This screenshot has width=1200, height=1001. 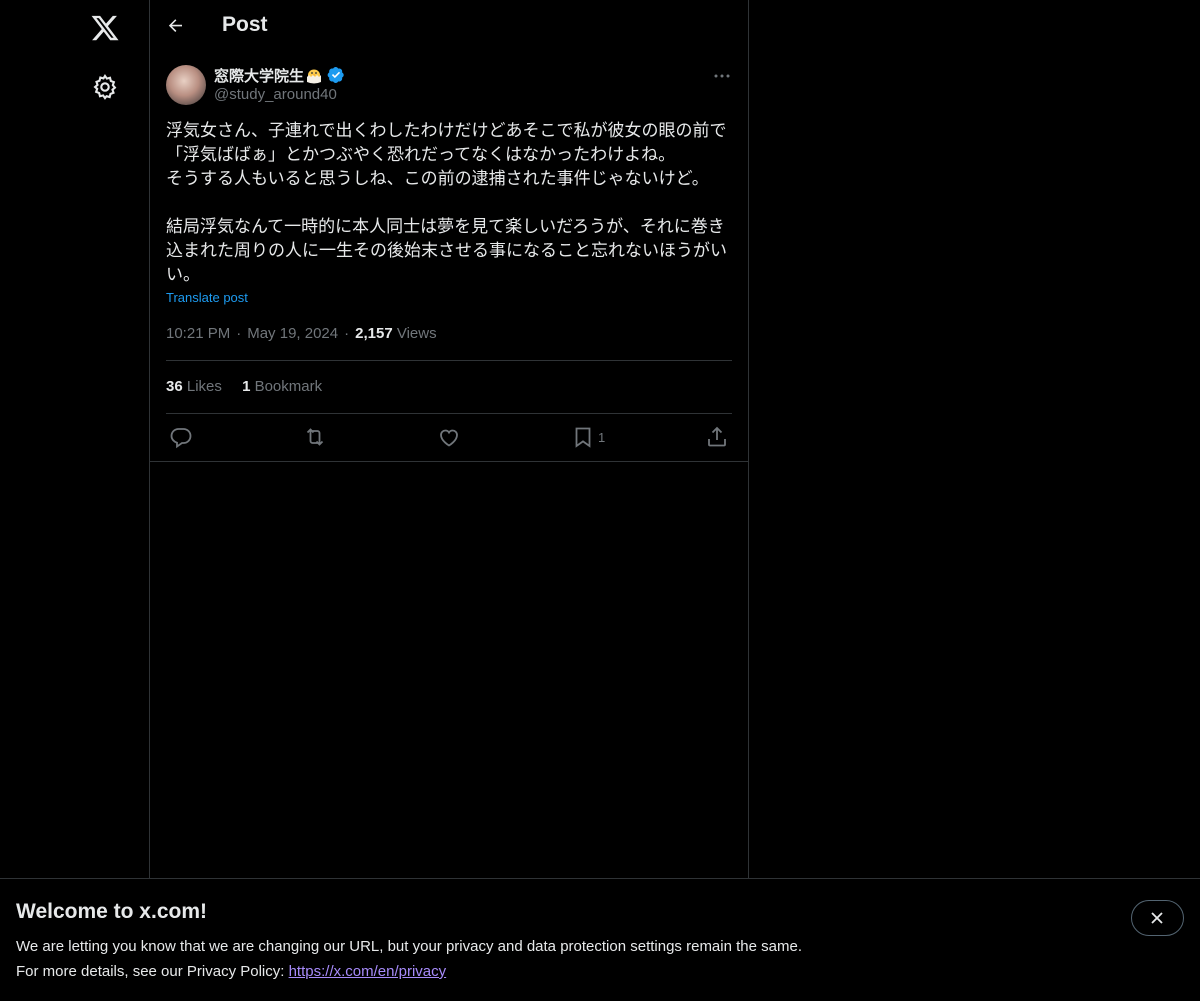 What do you see at coordinates (245, 24) in the screenshot?
I see `page-title: Post` at bounding box center [245, 24].